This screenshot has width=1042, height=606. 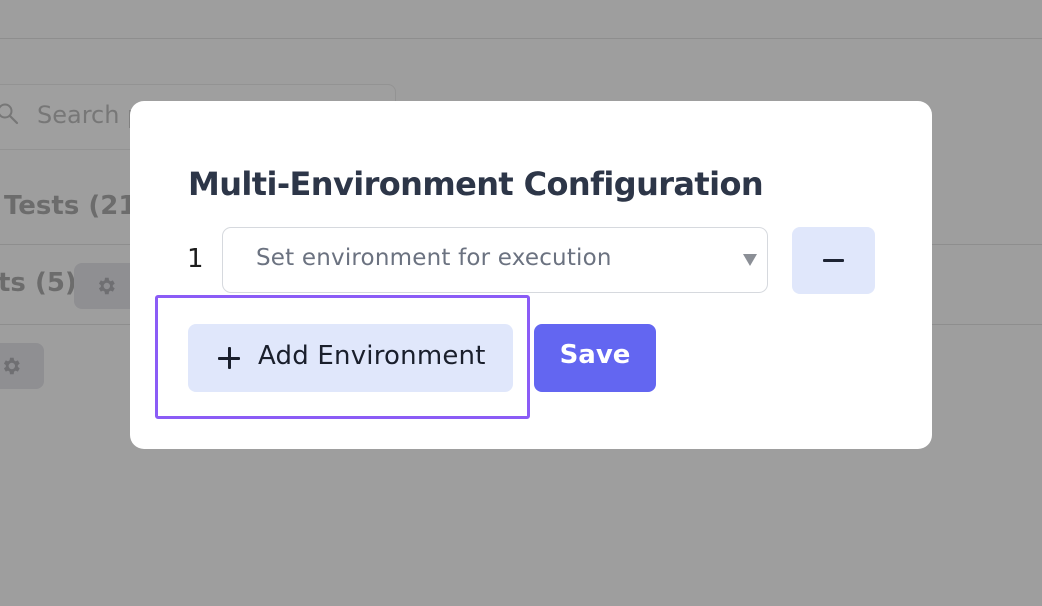 What do you see at coordinates (90, 115) in the screenshot?
I see `background-search-placeholder: Search p` at bounding box center [90, 115].